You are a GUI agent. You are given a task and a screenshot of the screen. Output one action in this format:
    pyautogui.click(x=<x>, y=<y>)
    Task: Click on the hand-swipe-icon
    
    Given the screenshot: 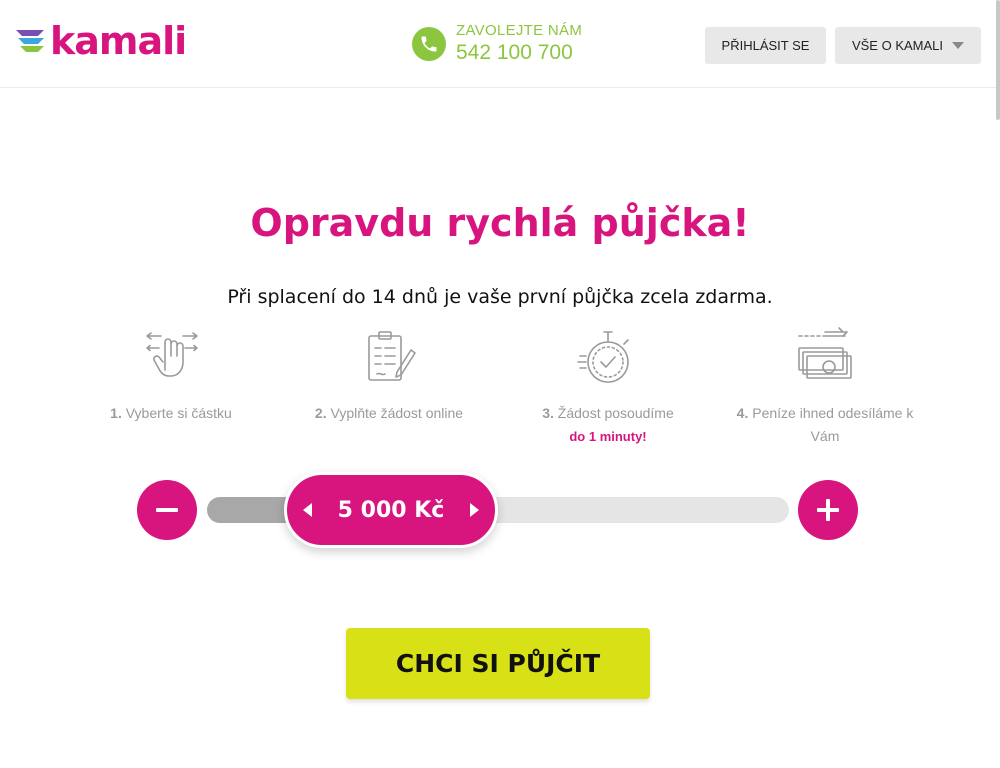 What is the action you would take?
    pyautogui.click(x=172, y=354)
    